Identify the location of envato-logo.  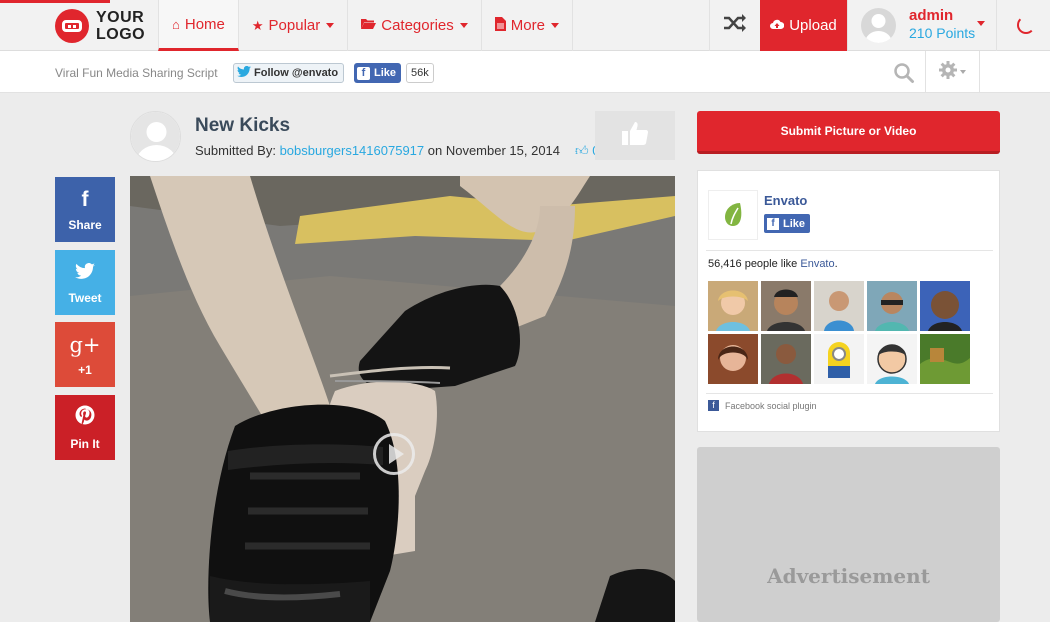
(733, 215).